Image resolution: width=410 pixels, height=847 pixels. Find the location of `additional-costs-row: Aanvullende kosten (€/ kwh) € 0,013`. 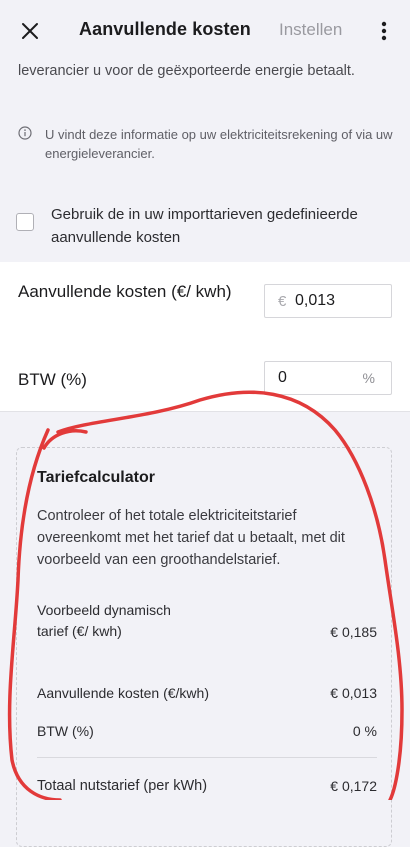

additional-costs-row: Aanvullende kosten (€/ kwh) € 0,013 is located at coordinates (205, 304).